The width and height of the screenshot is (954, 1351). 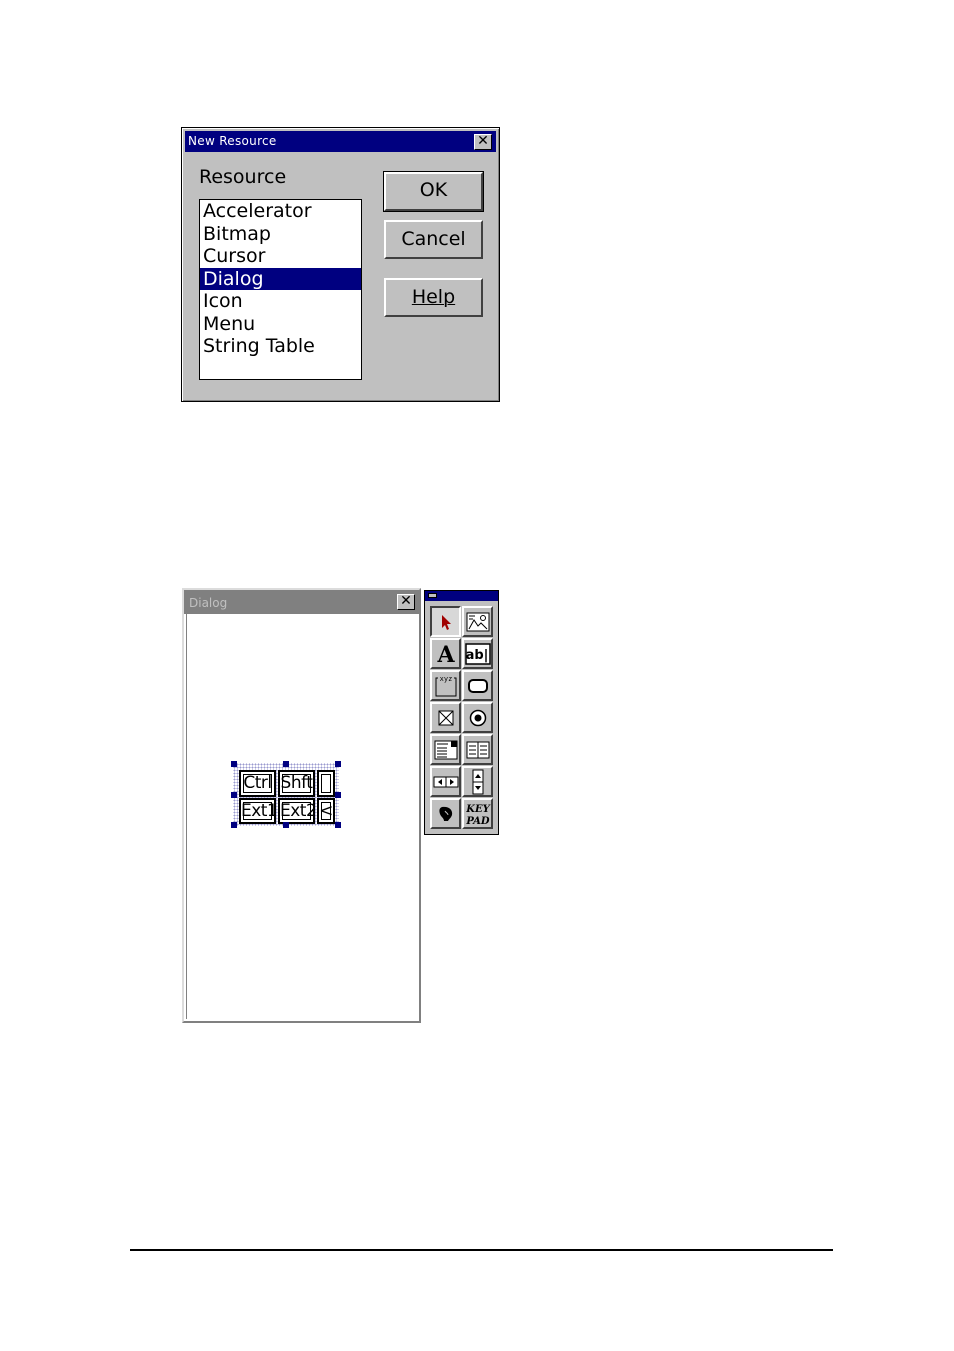 I want to click on vertical-scroll-tool-icon, so click(x=477, y=781).